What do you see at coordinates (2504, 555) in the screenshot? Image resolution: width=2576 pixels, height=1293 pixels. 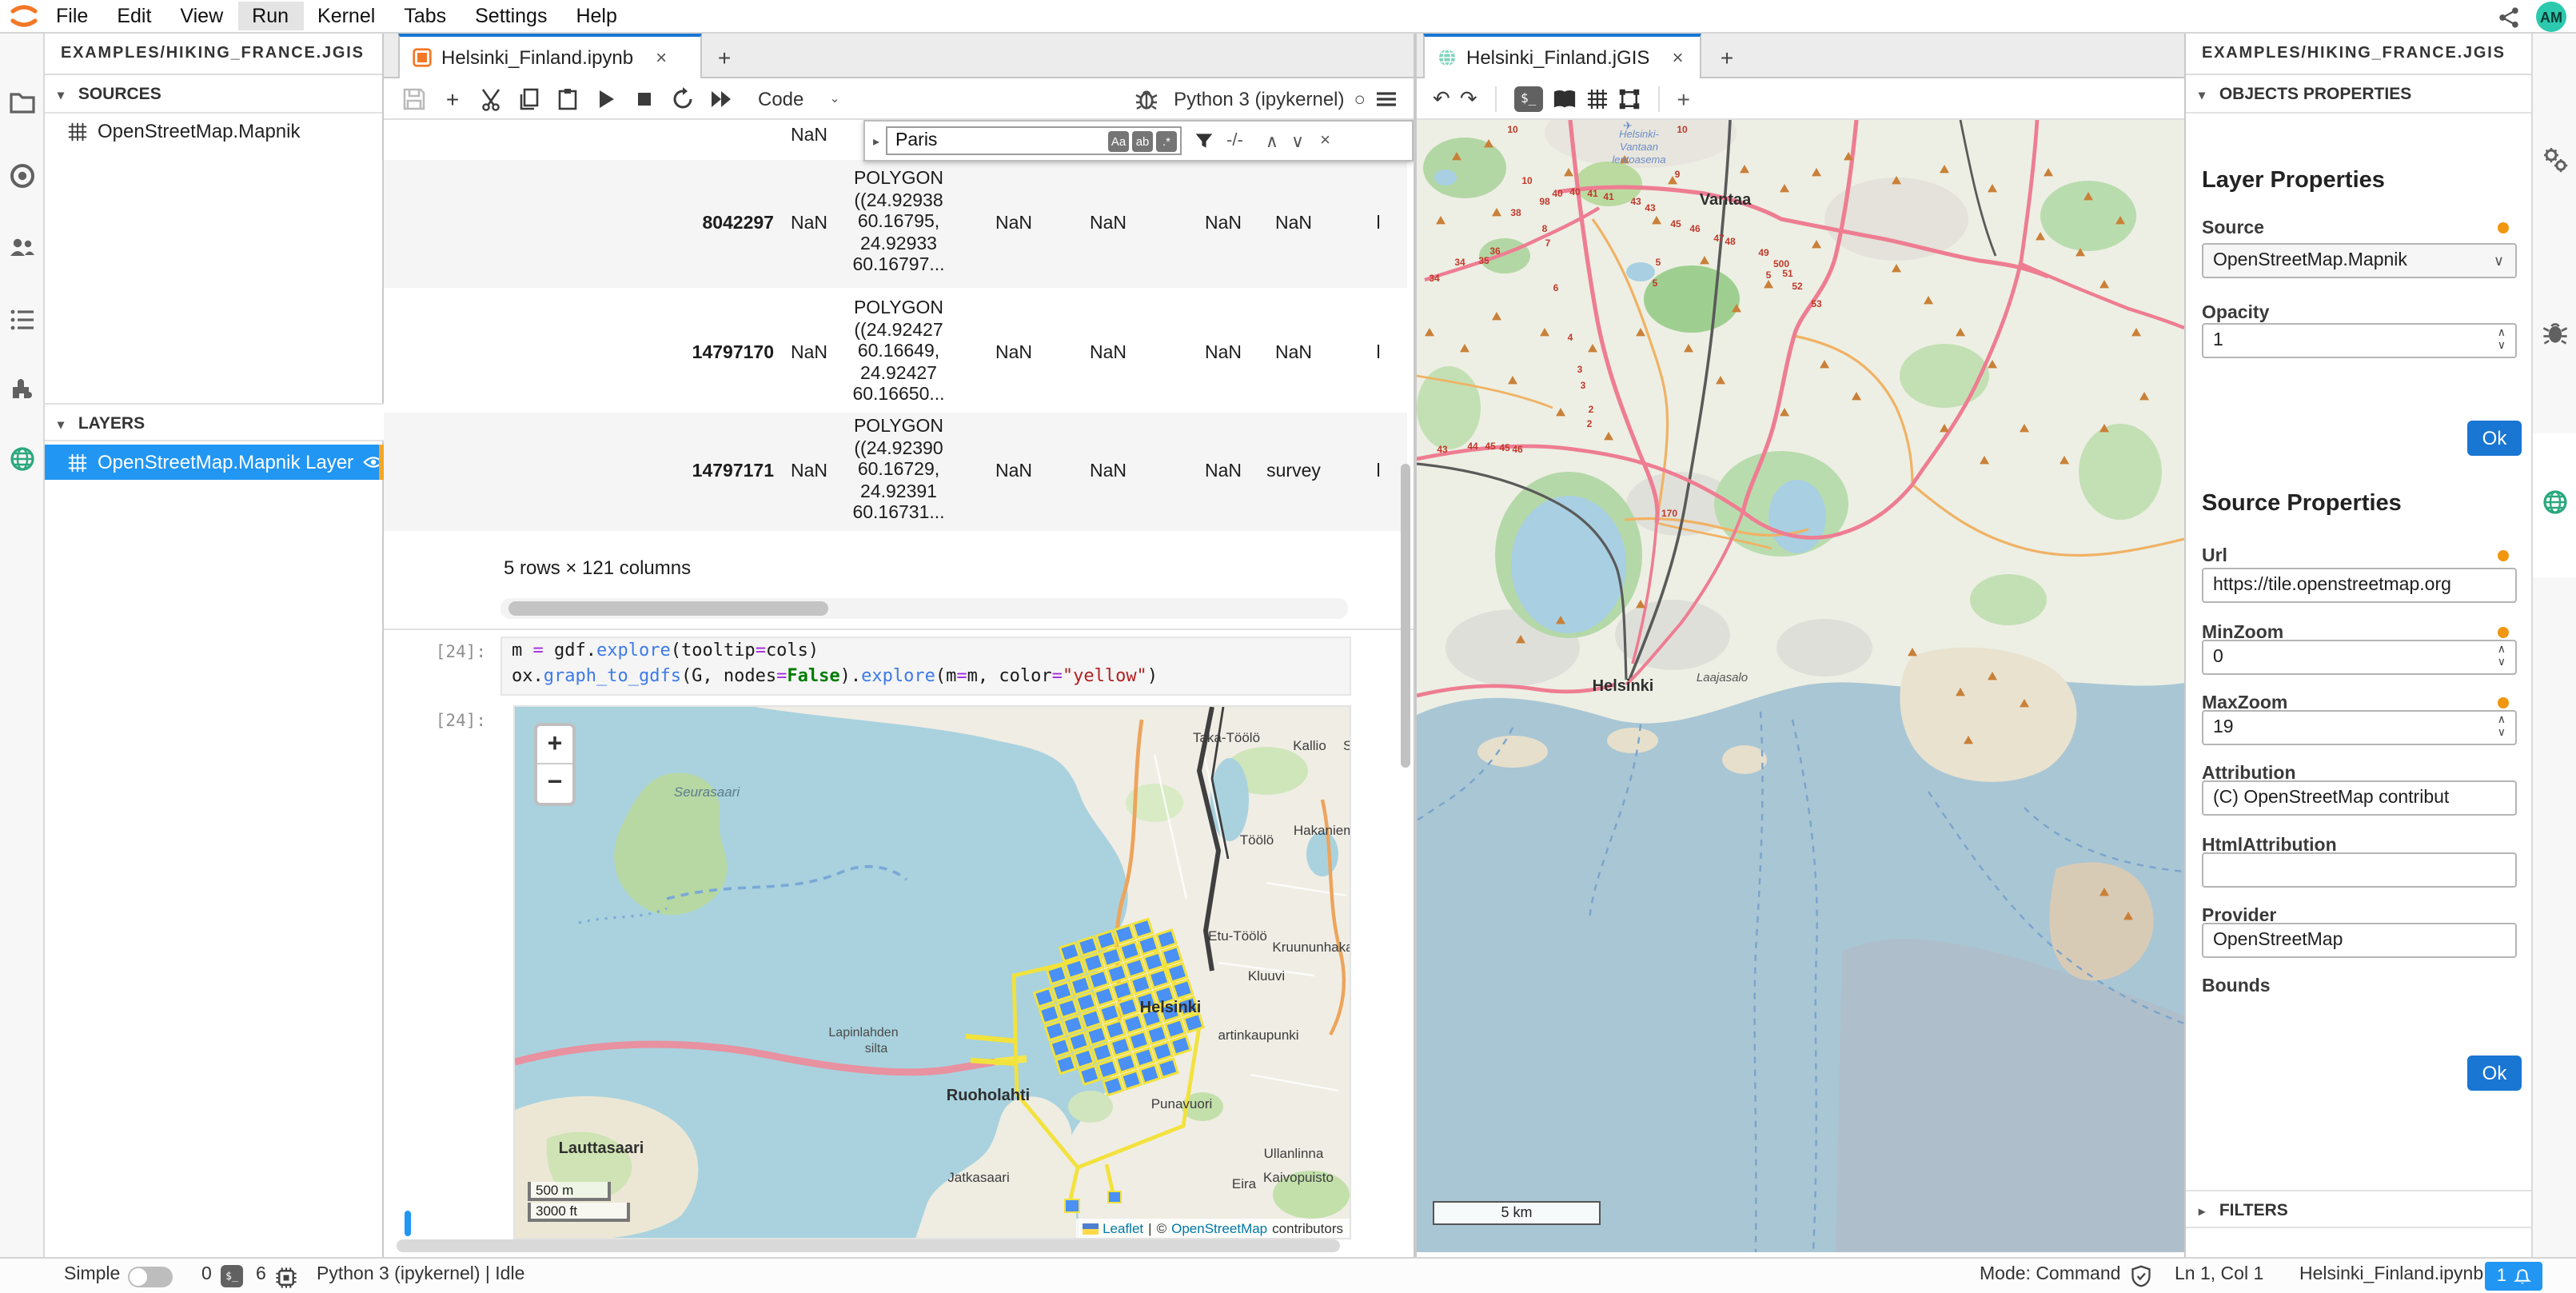 I see `modified-dot` at bounding box center [2504, 555].